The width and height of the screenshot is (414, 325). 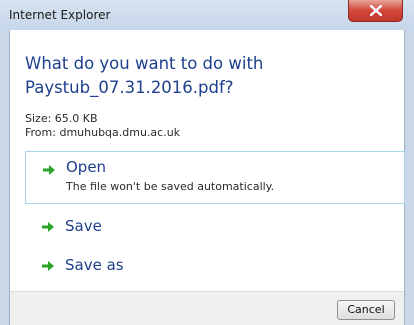 I want to click on option-save: Save, so click(x=215, y=227).